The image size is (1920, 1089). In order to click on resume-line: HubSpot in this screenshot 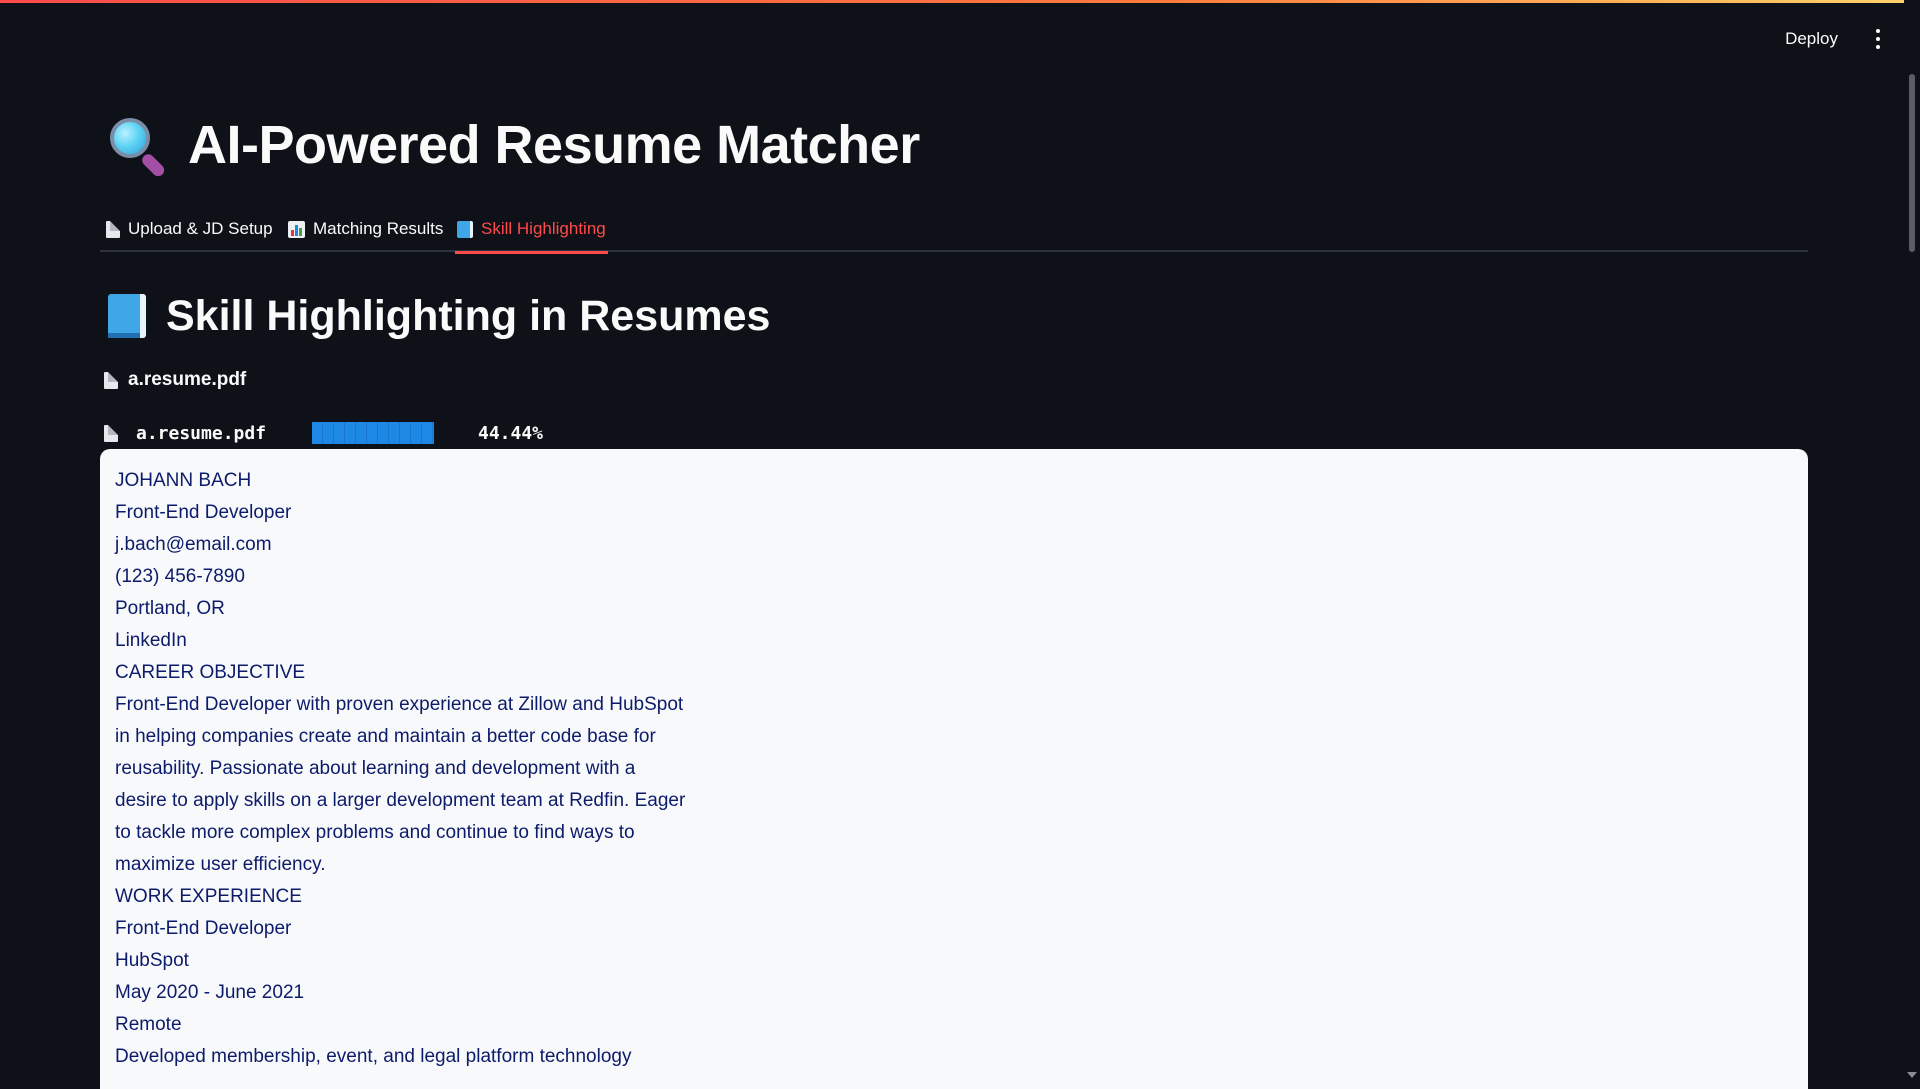, I will do `click(152, 960)`.